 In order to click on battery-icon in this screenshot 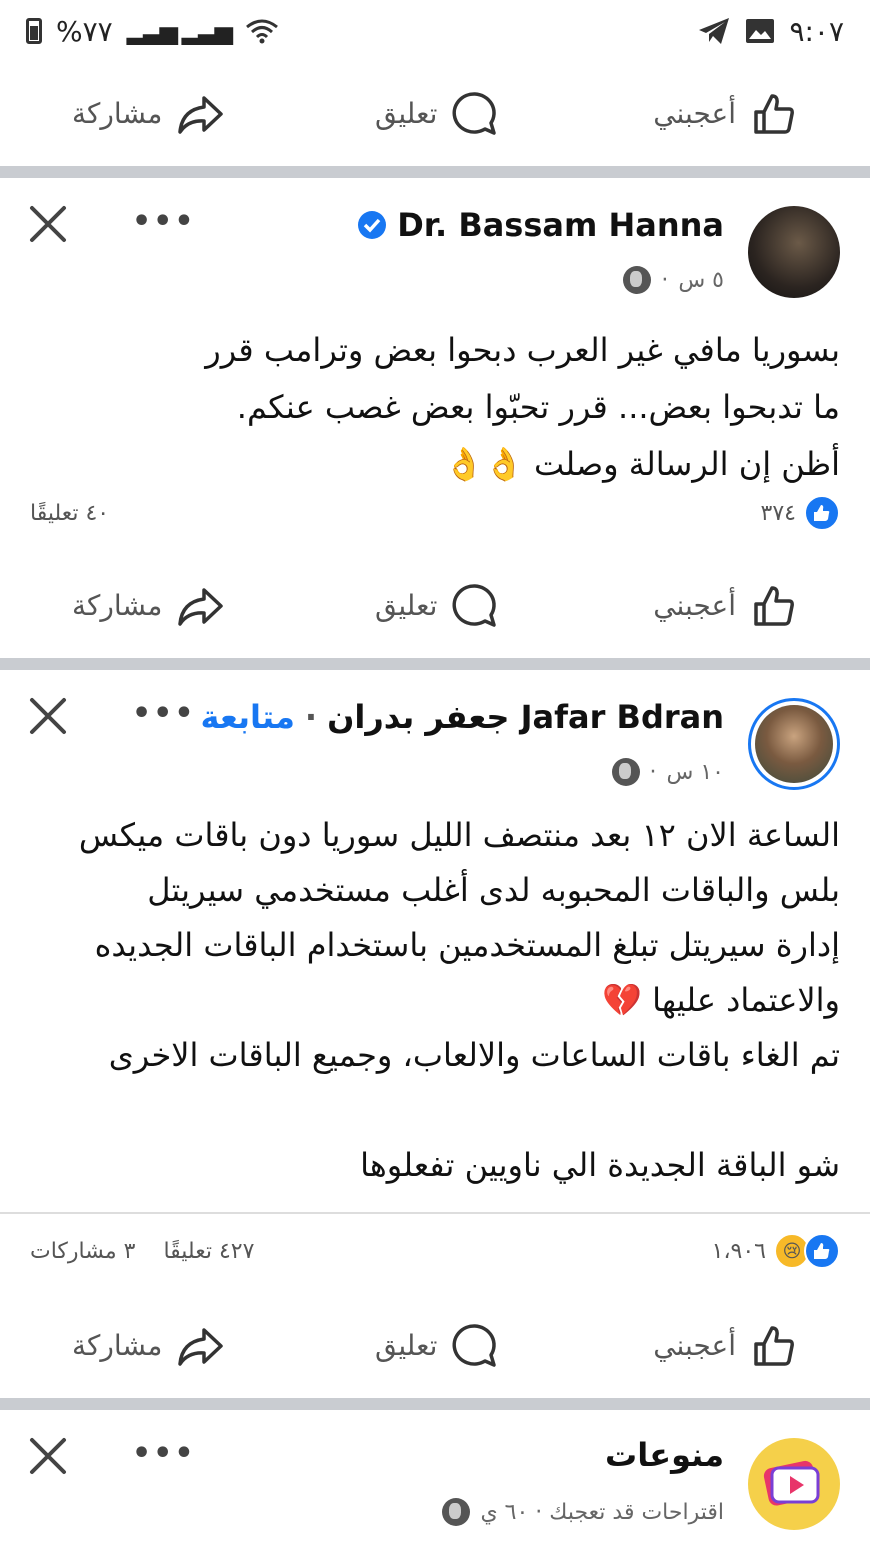, I will do `click(34, 31)`.